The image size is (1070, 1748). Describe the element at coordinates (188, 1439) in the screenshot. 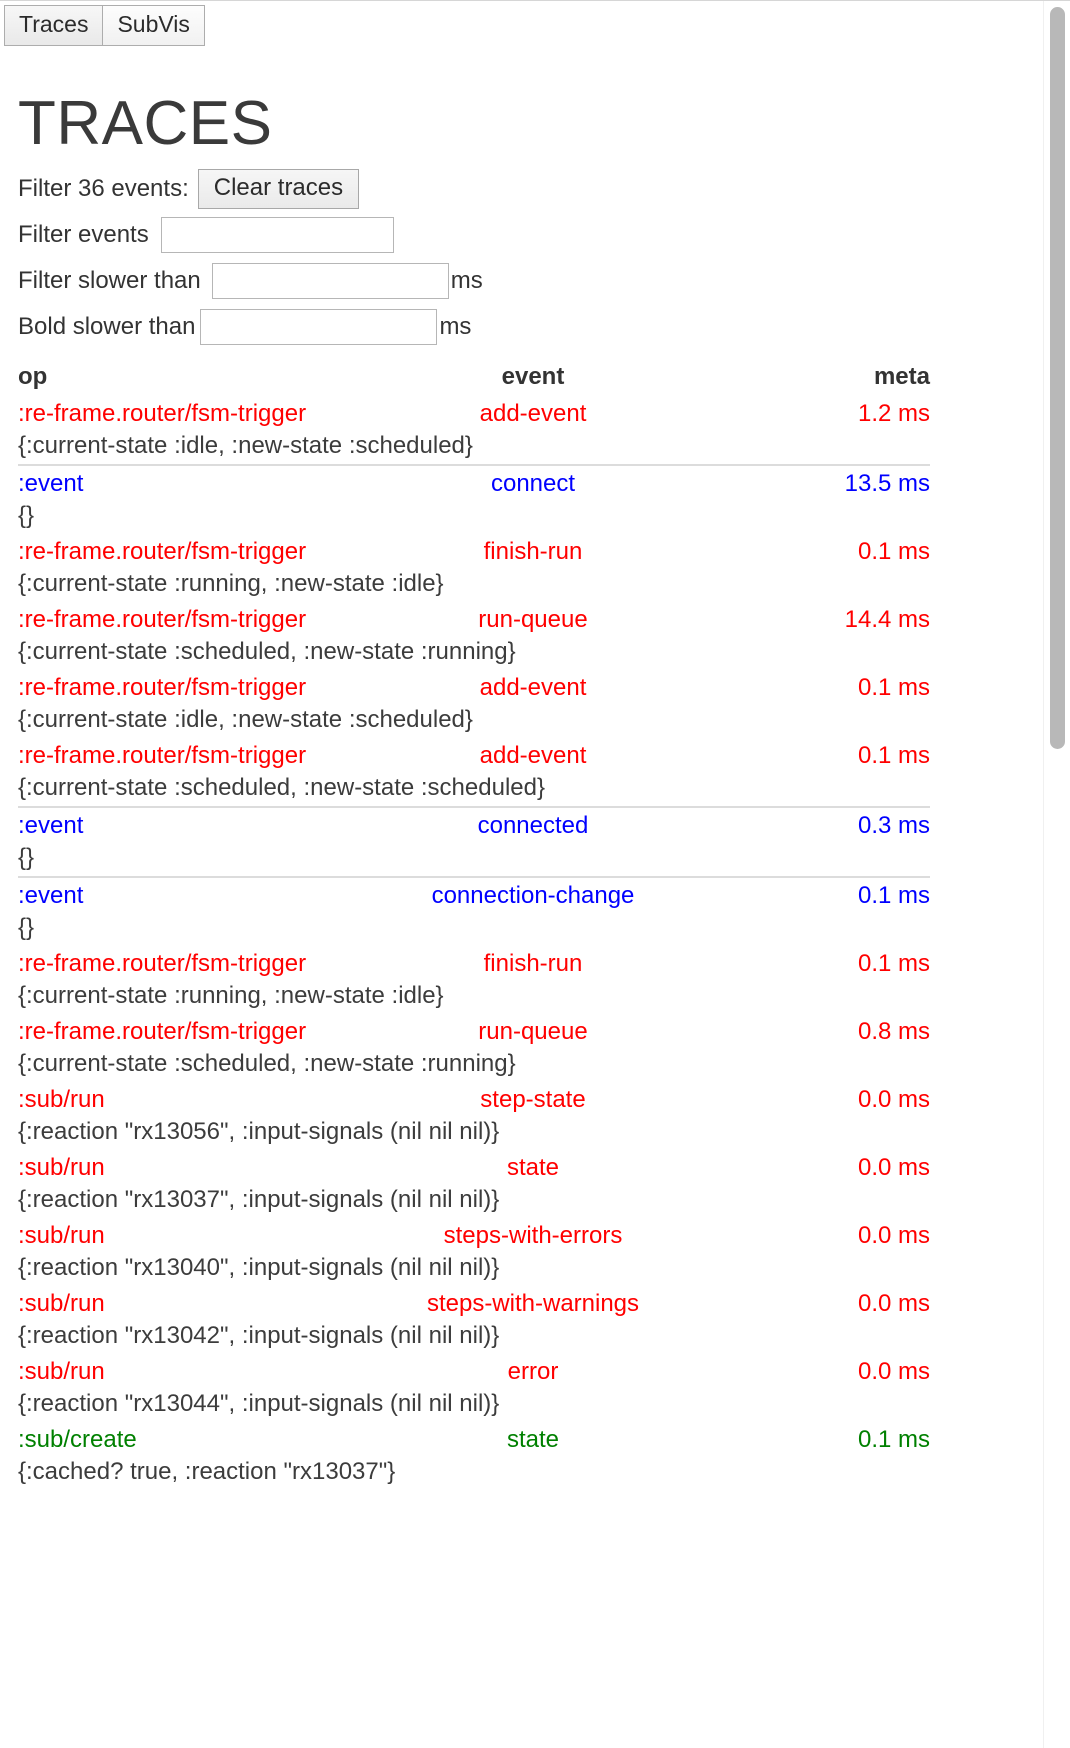

I see `trace-op: :sub/create` at that location.